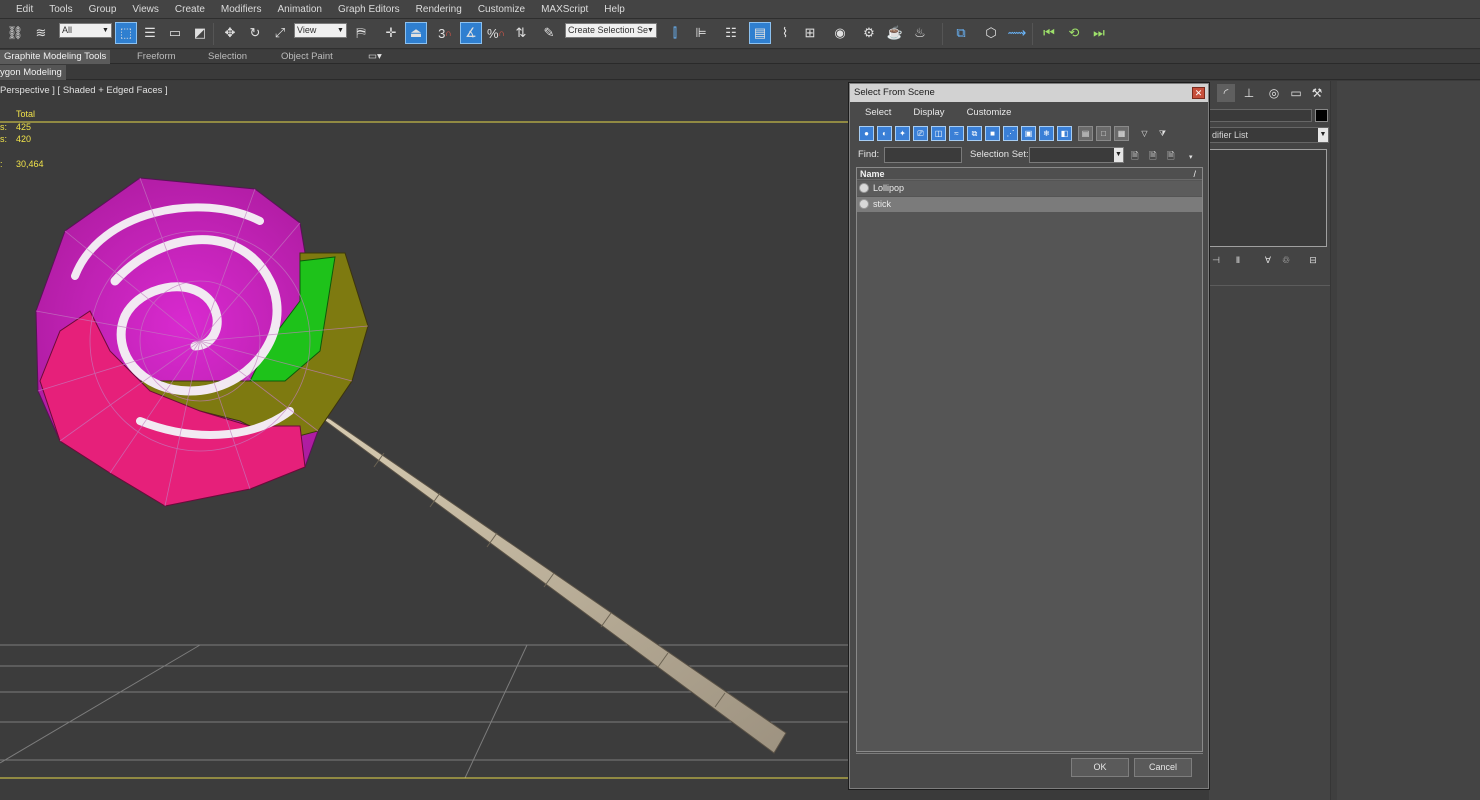  I want to click on keyboard-shortcut-override-icon: ⏏, so click(416, 33).